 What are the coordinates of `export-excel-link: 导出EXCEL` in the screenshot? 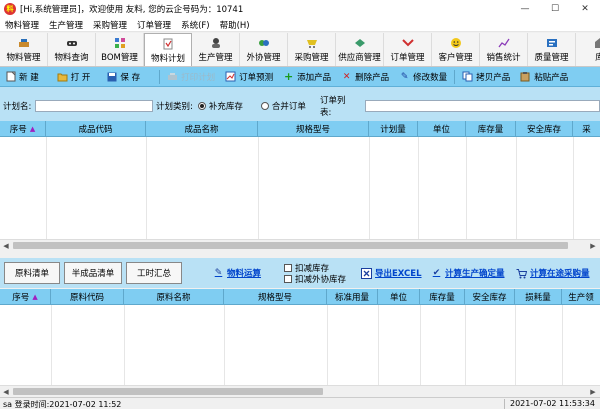 It's located at (391, 273).